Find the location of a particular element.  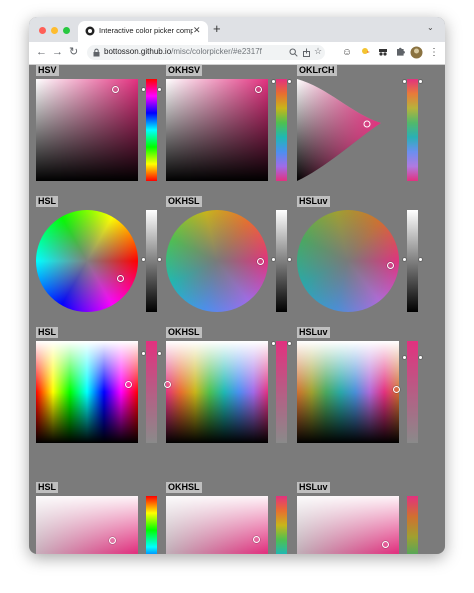

tab-title: Interactive color picker compa is located at coordinates (146, 30).